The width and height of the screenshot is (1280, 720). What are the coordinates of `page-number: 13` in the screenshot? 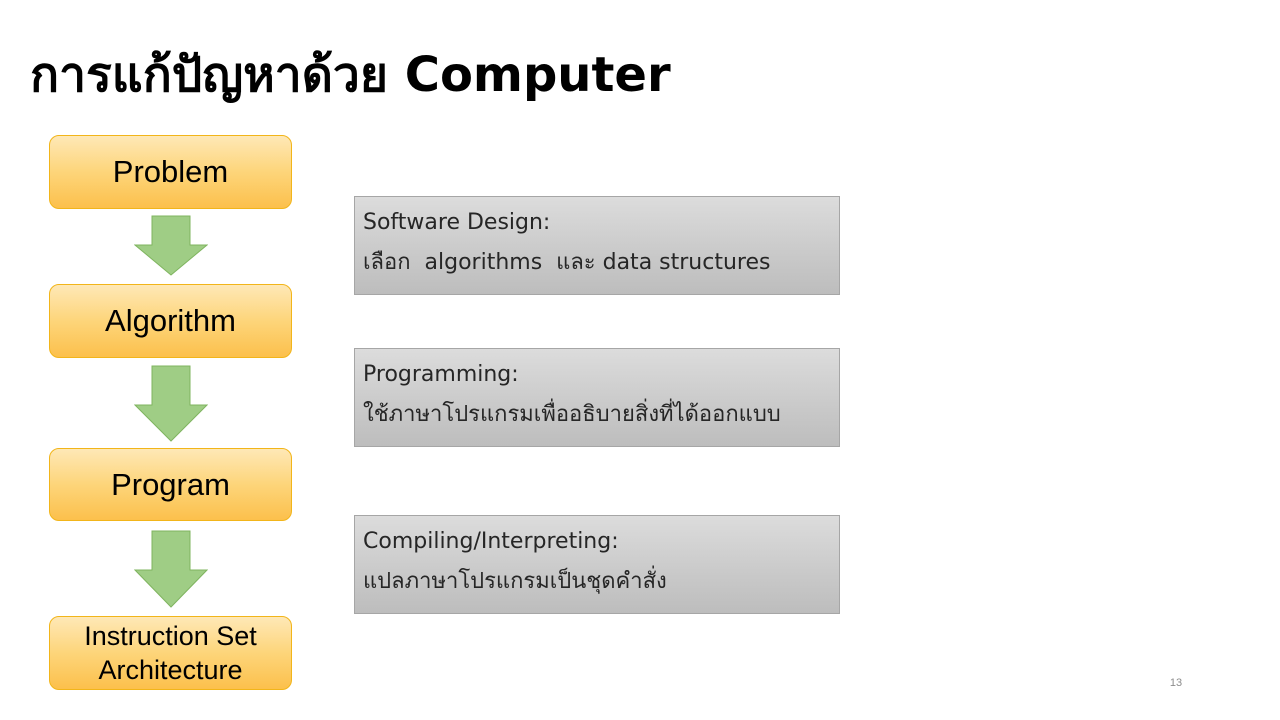 It's located at (1176, 683).